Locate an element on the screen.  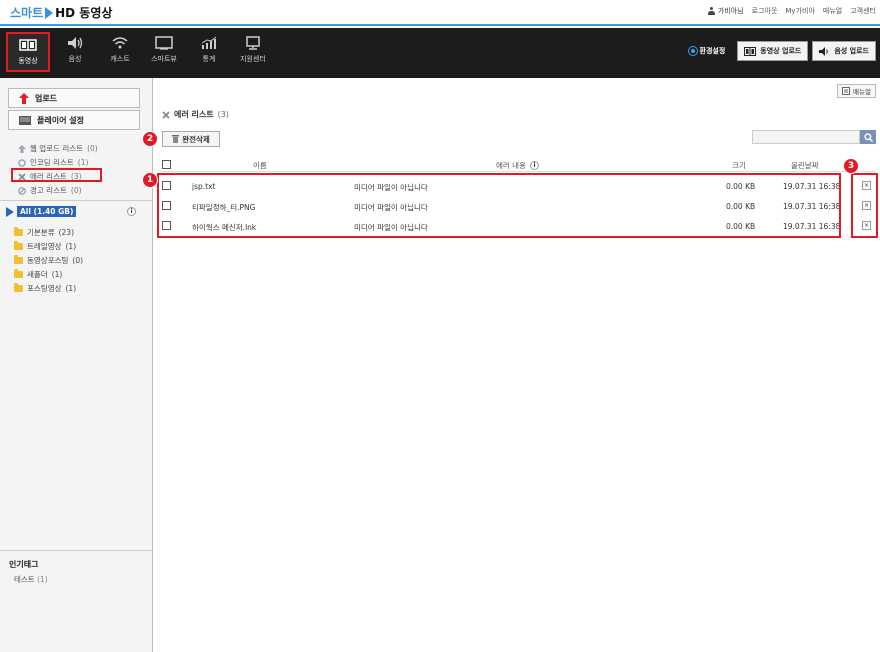
user-menu: 가비아님 is located at coordinates (725, 11).